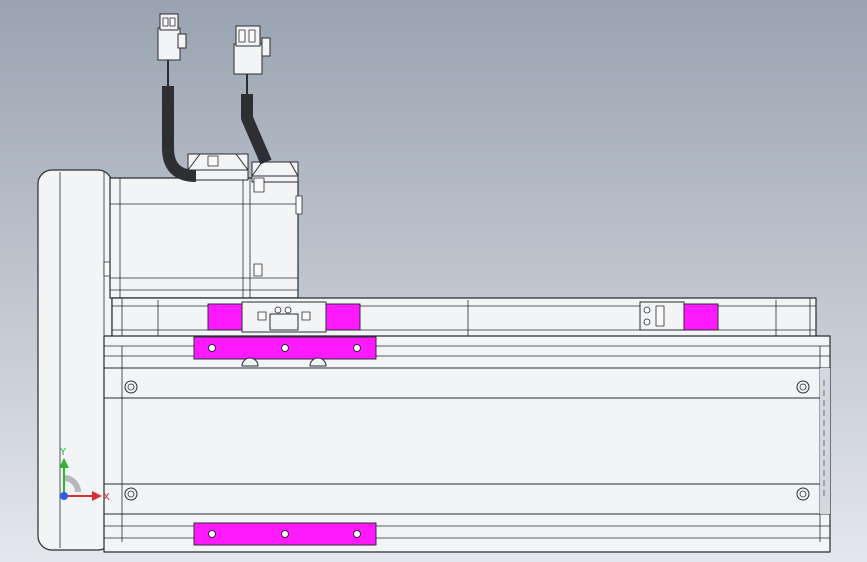 The height and width of the screenshot is (562, 867). Describe the element at coordinates (75, 360) in the screenshot. I see `end-cap-left` at that location.